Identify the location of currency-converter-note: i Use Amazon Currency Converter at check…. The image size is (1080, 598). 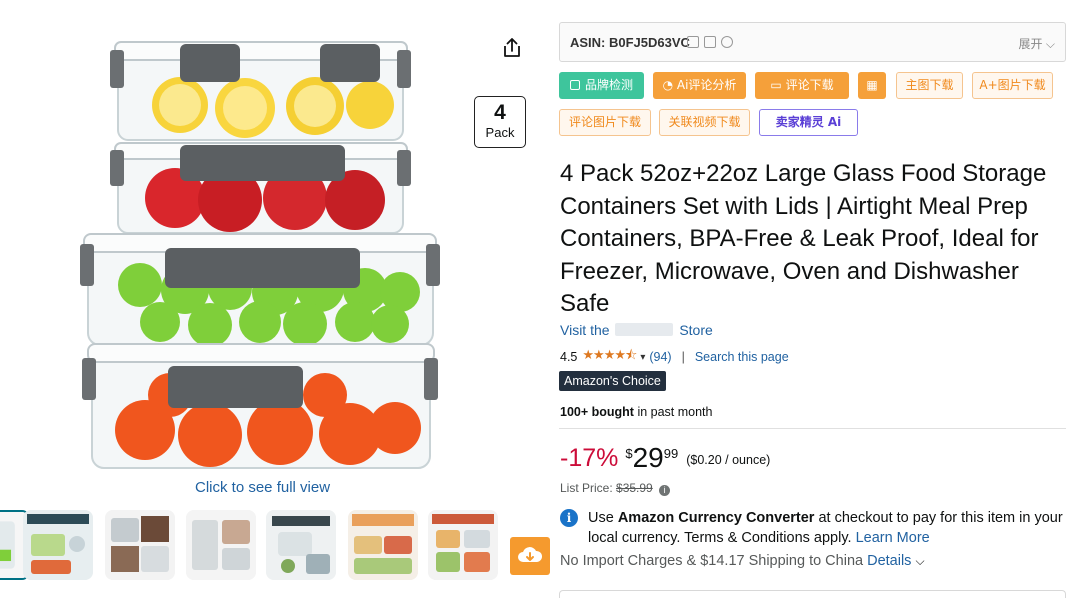
(812, 528).